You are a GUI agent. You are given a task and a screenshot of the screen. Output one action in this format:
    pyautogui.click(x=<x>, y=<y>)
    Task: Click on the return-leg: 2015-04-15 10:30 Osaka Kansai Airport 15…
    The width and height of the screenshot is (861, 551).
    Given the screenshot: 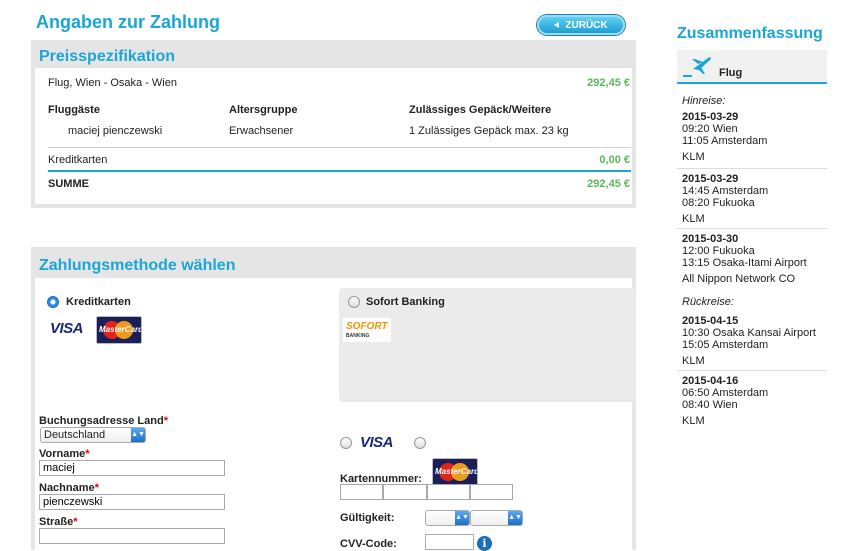 What is the action you would take?
    pyautogui.click(x=749, y=341)
    